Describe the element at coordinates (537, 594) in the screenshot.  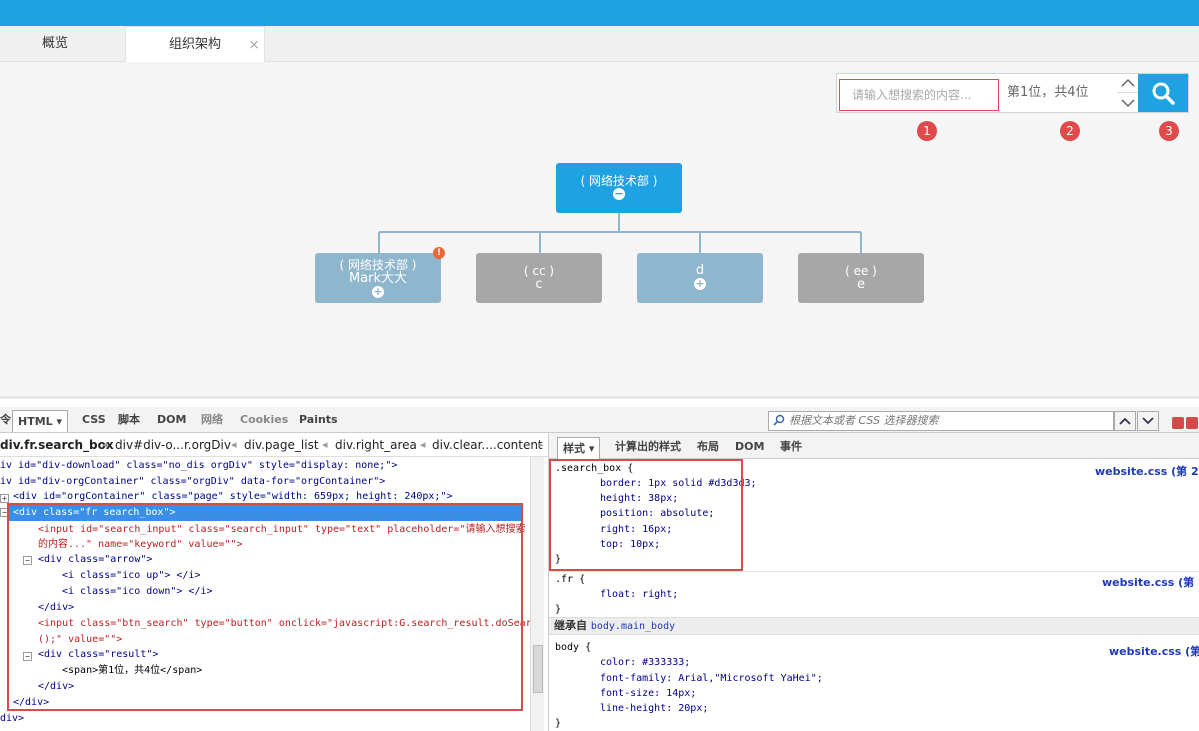
I see `html-panel-scrollbar` at that location.